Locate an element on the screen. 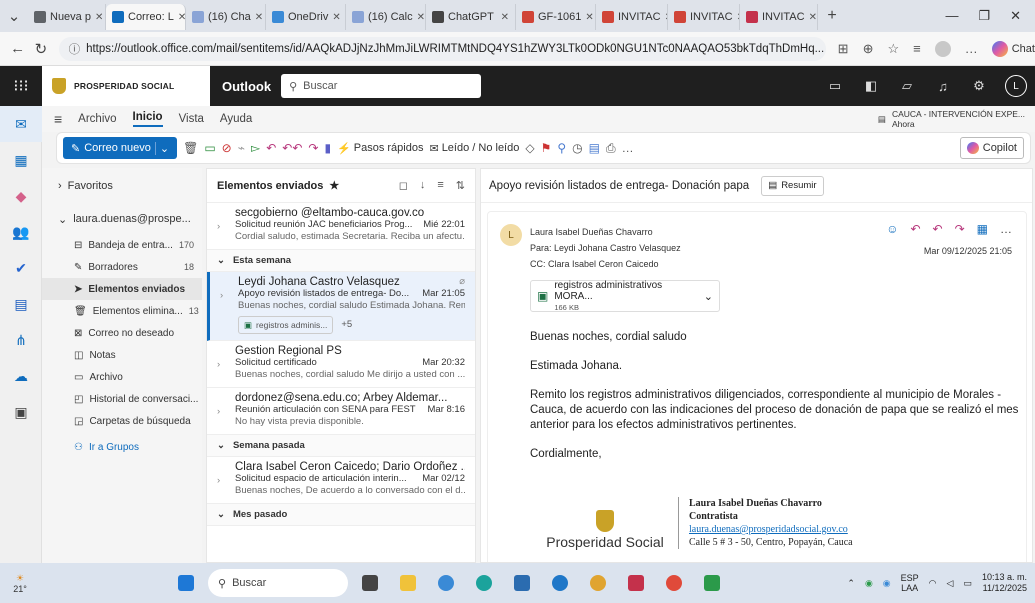 The image size is (1035, 603). app-name: Outlook is located at coordinates (246, 86).